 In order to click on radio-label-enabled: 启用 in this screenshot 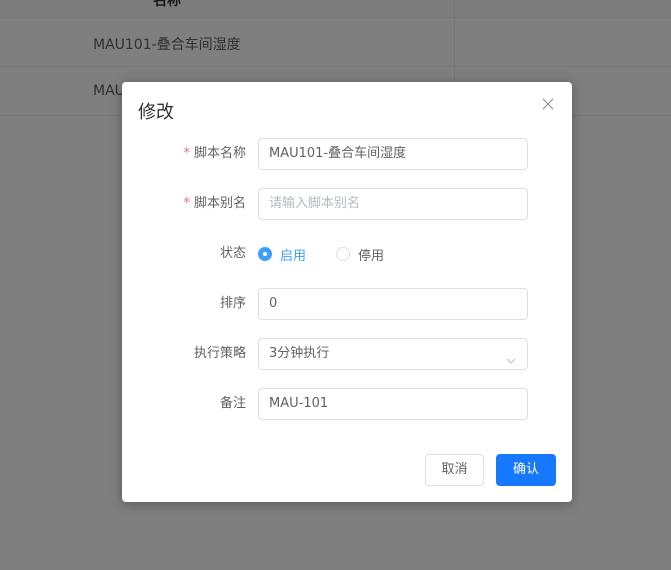, I will do `click(293, 256)`.